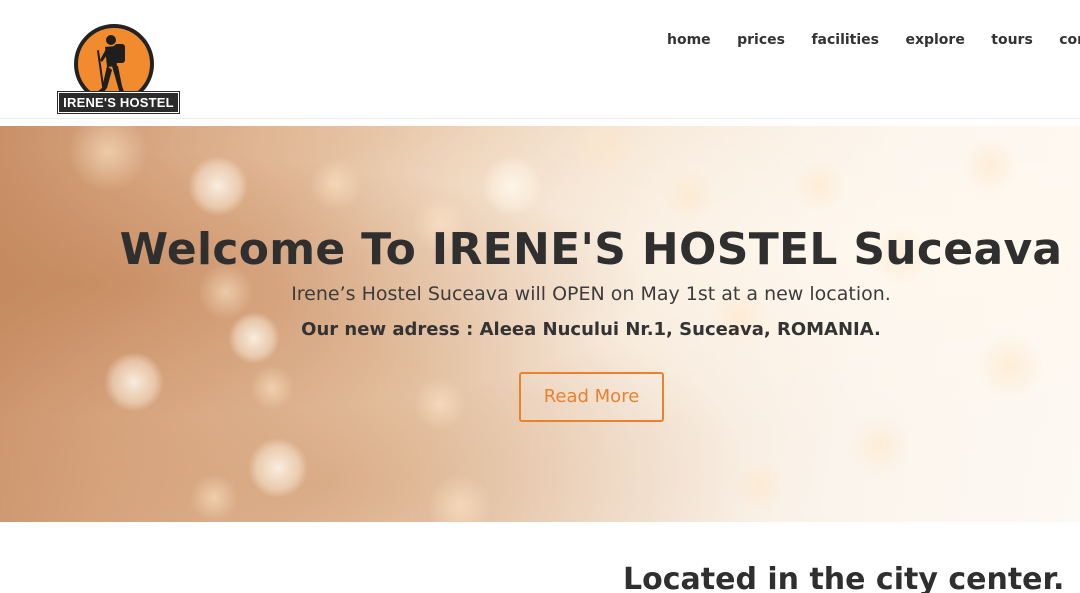 The height and width of the screenshot is (593, 1080). What do you see at coordinates (761, 40) in the screenshot?
I see `nav-prices: prices` at bounding box center [761, 40].